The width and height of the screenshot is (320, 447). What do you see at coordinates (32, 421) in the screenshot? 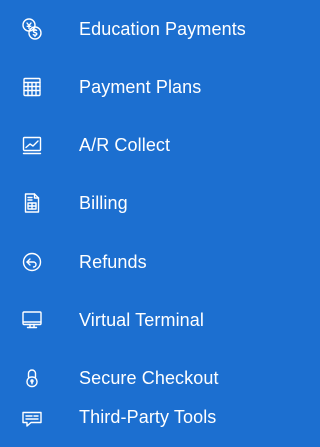
I see `chat-tools-icon` at bounding box center [32, 421].